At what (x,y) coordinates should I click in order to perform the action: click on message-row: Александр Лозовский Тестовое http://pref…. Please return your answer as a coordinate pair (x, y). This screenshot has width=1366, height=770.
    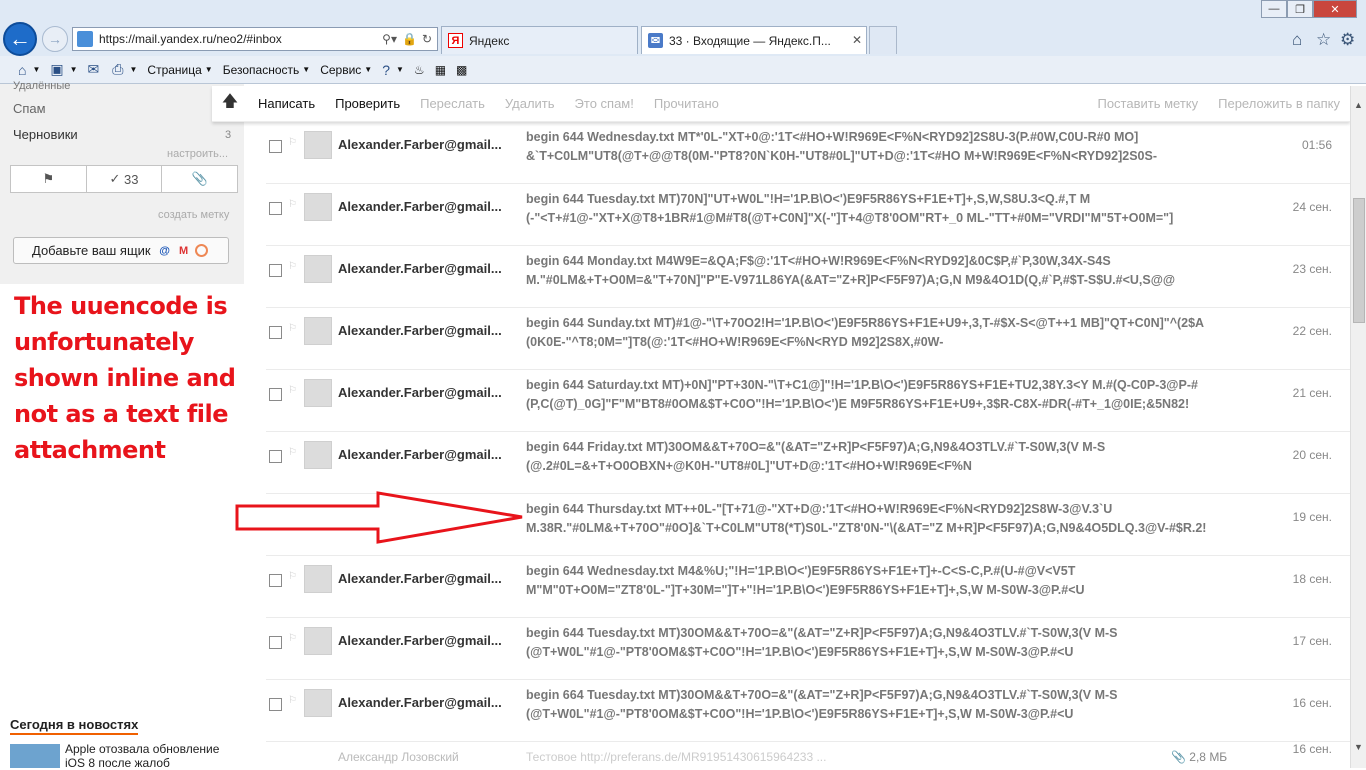
    Looking at the image, I should click on (808, 755).